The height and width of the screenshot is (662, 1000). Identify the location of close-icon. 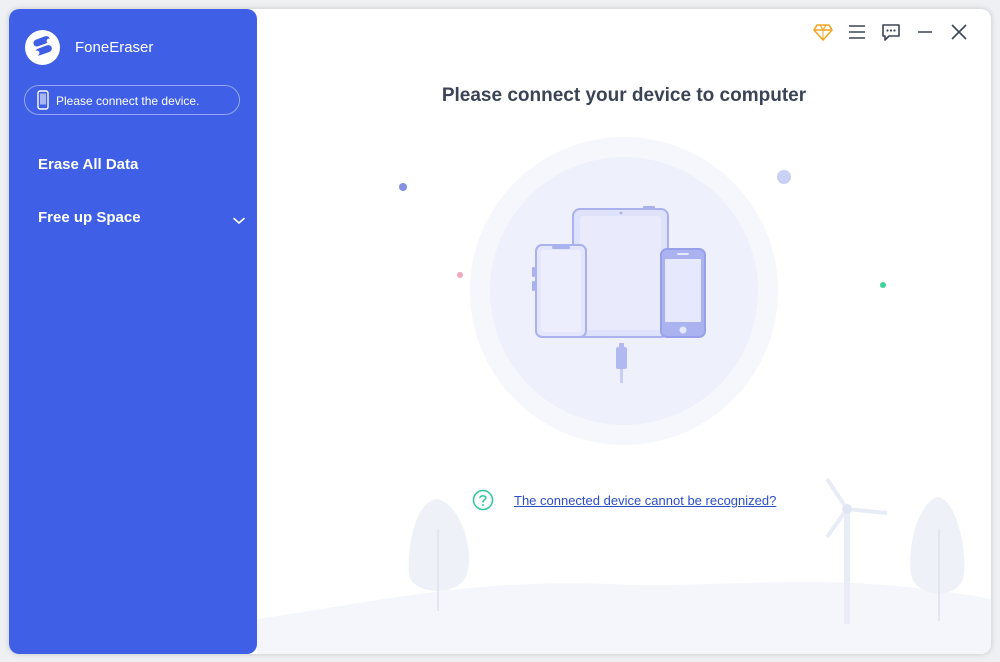
(959, 32).